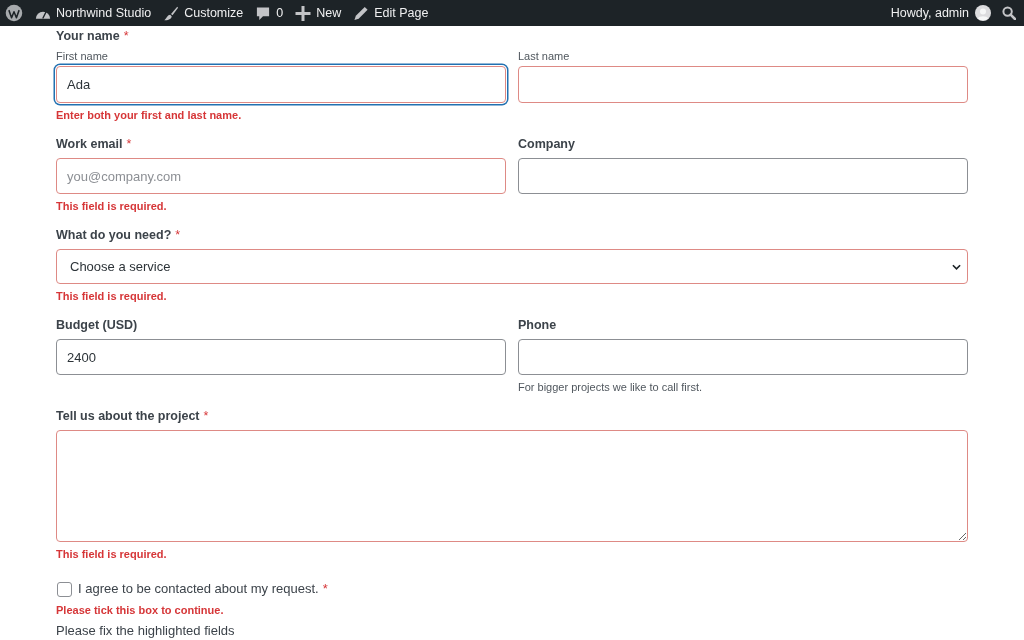 Image resolution: width=1024 pixels, height=640 pixels. What do you see at coordinates (512, 266) in the screenshot?
I see `dropdown-field: Choose a service` at bounding box center [512, 266].